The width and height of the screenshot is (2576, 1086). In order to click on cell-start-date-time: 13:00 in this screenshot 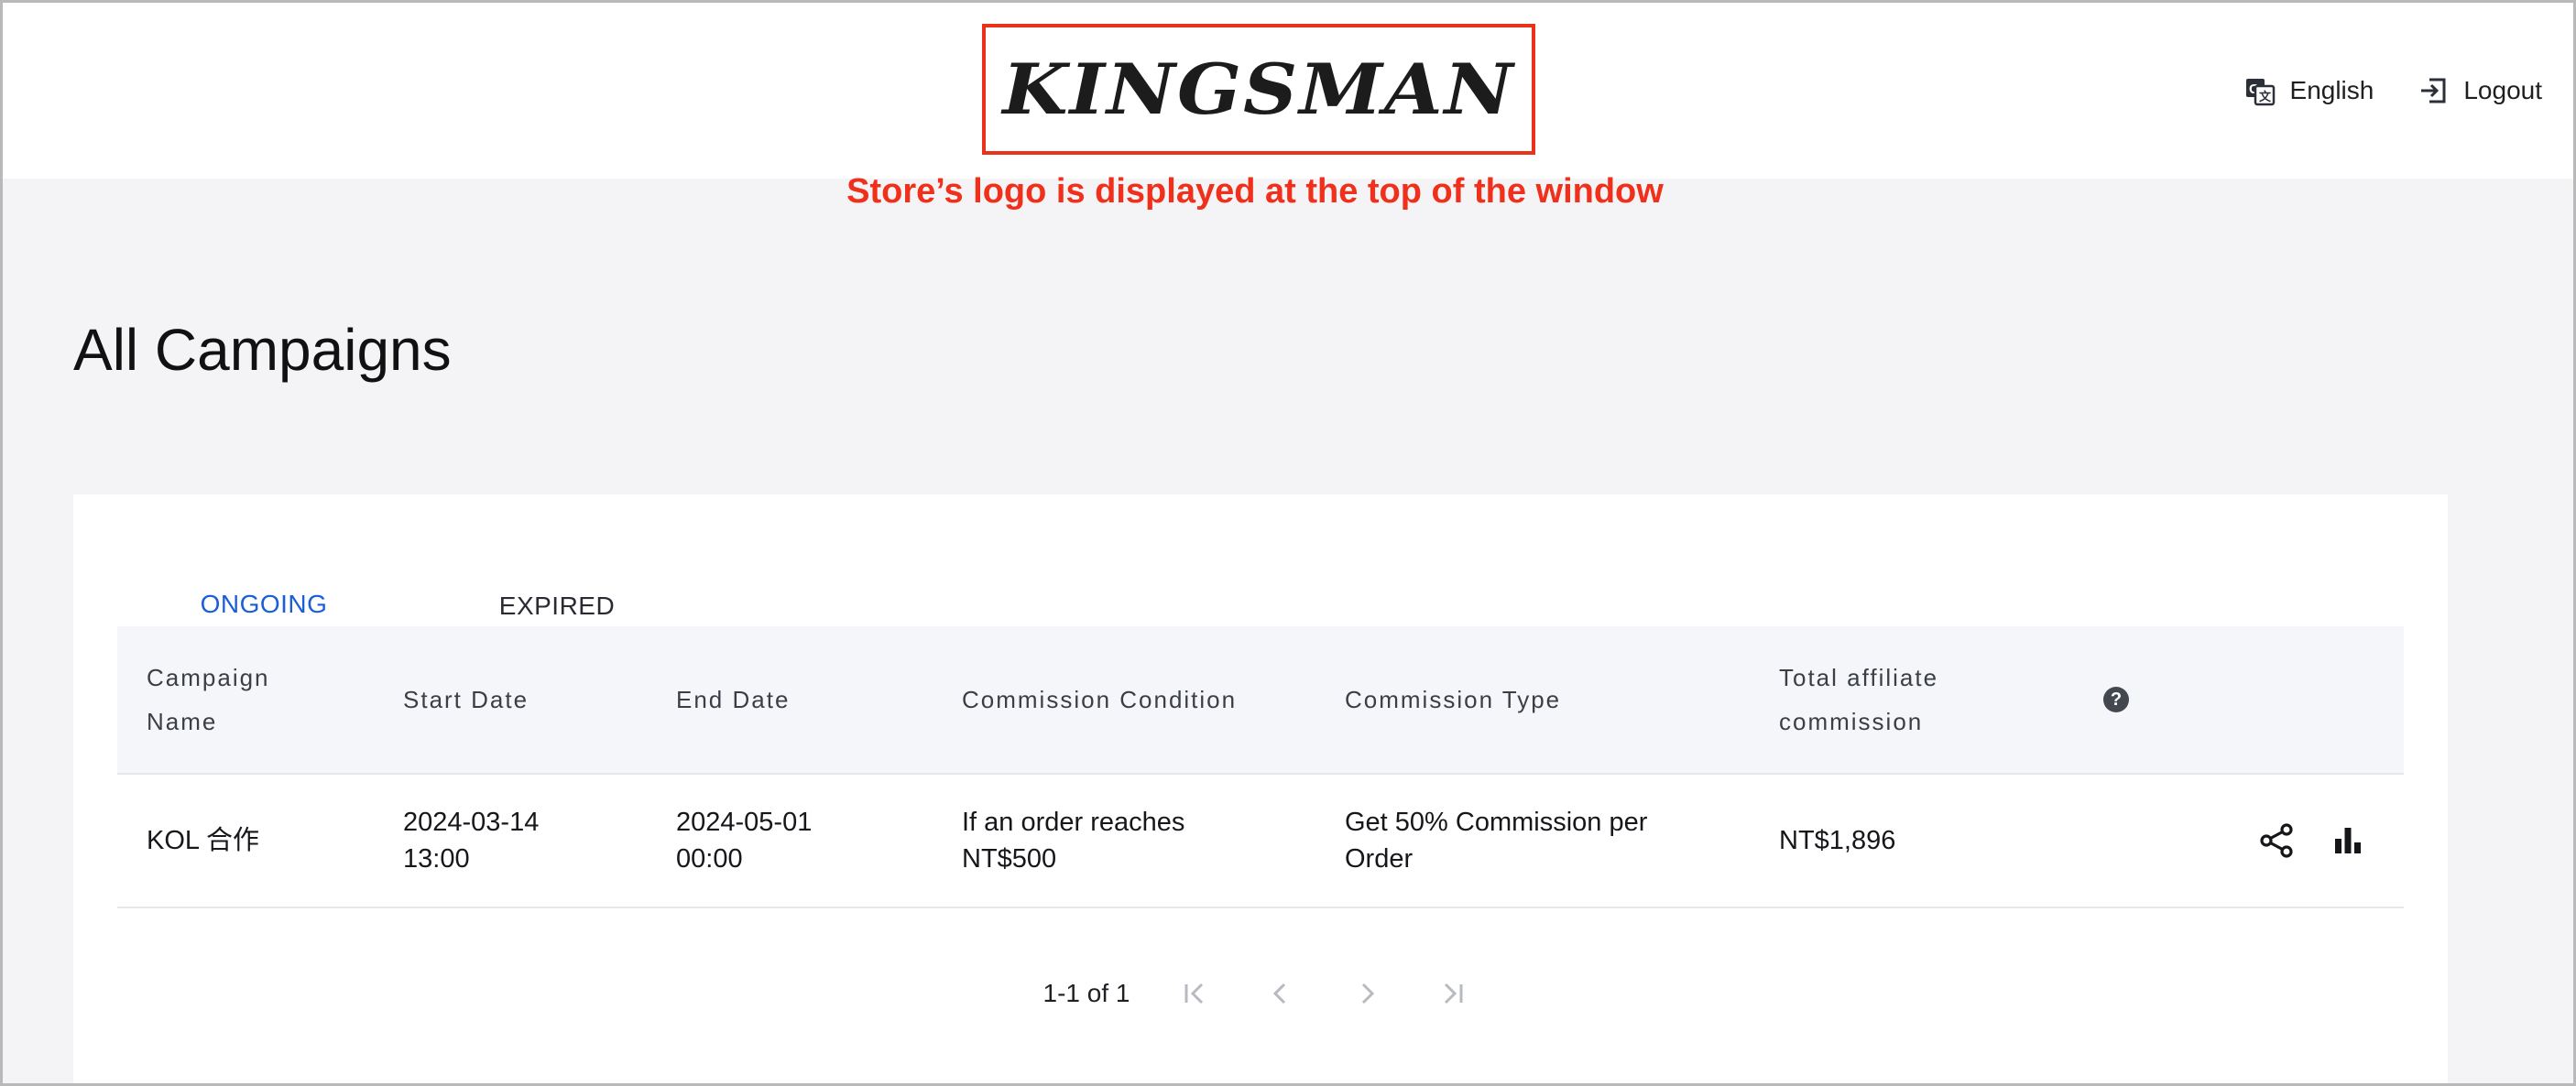, I will do `click(437, 859)`.